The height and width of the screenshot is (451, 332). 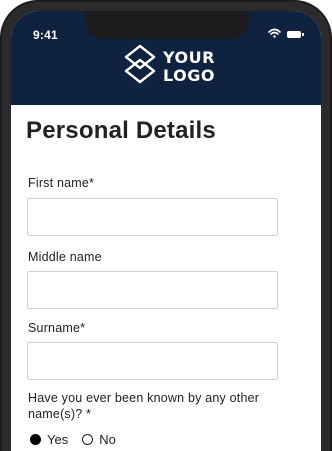 What do you see at coordinates (140, 66) in the screenshot?
I see `logo-mark-icon` at bounding box center [140, 66].